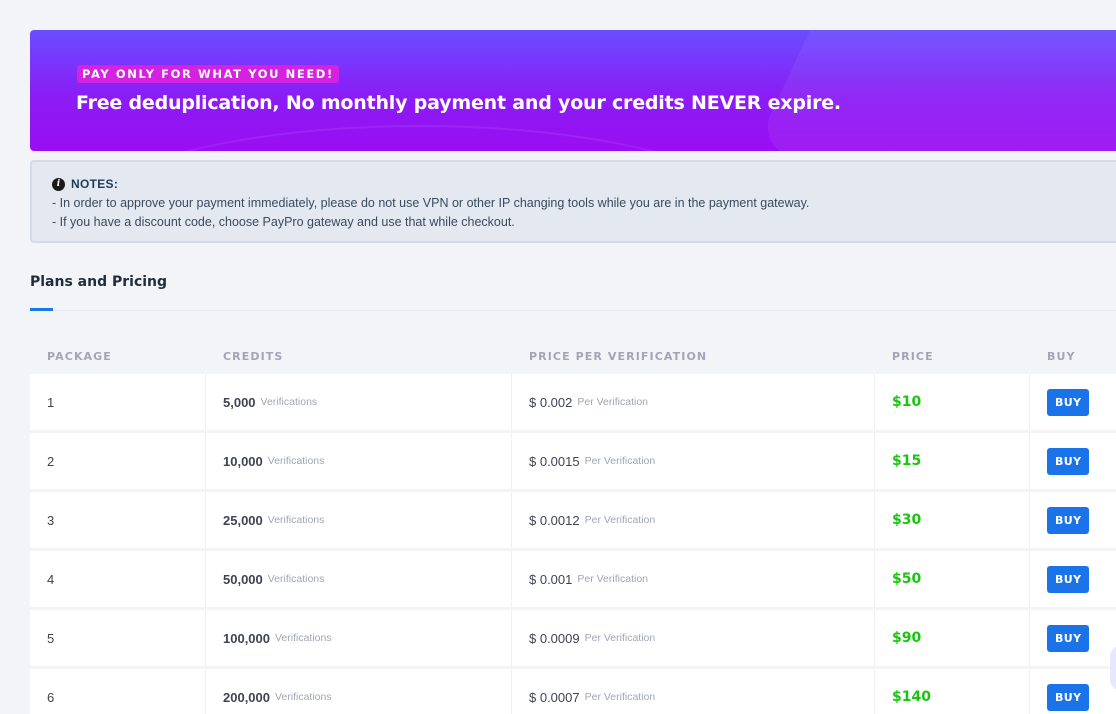  What do you see at coordinates (41, 309) in the screenshot?
I see `tab-active-indicator` at bounding box center [41, 309].